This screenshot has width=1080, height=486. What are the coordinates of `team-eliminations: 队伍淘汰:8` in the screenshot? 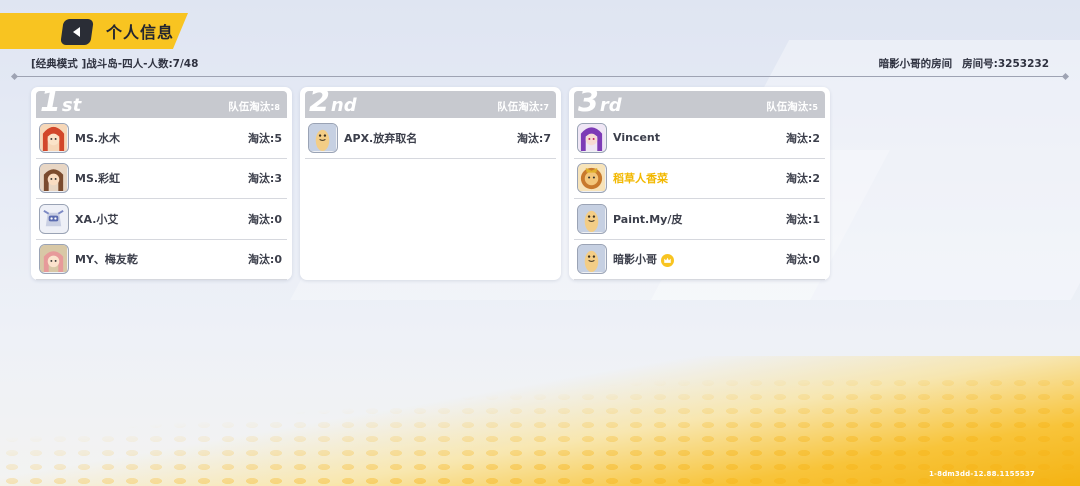 It's located at (254, 106).